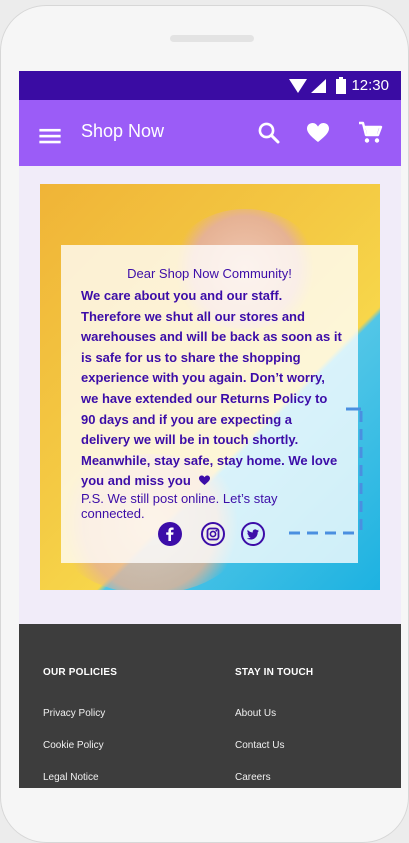  Describe the element at coordinates (370, 85) in the screenshot. I see `status-time: 12:30` at that location.